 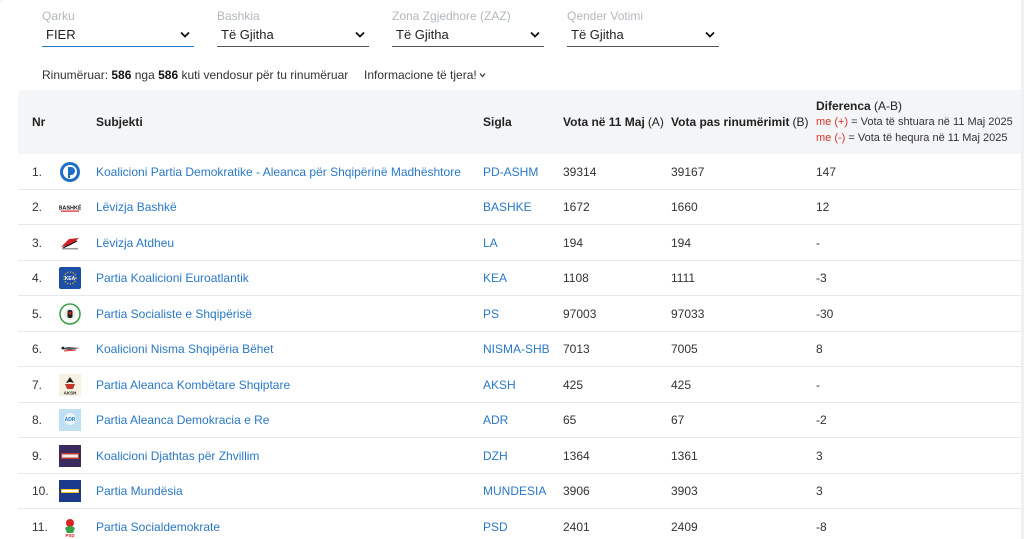 What do you see at coordinates (293, 36) in the screenshot?
I see `filter-bashkia-select: Të Gjitha` at bounding box center [293, 36].